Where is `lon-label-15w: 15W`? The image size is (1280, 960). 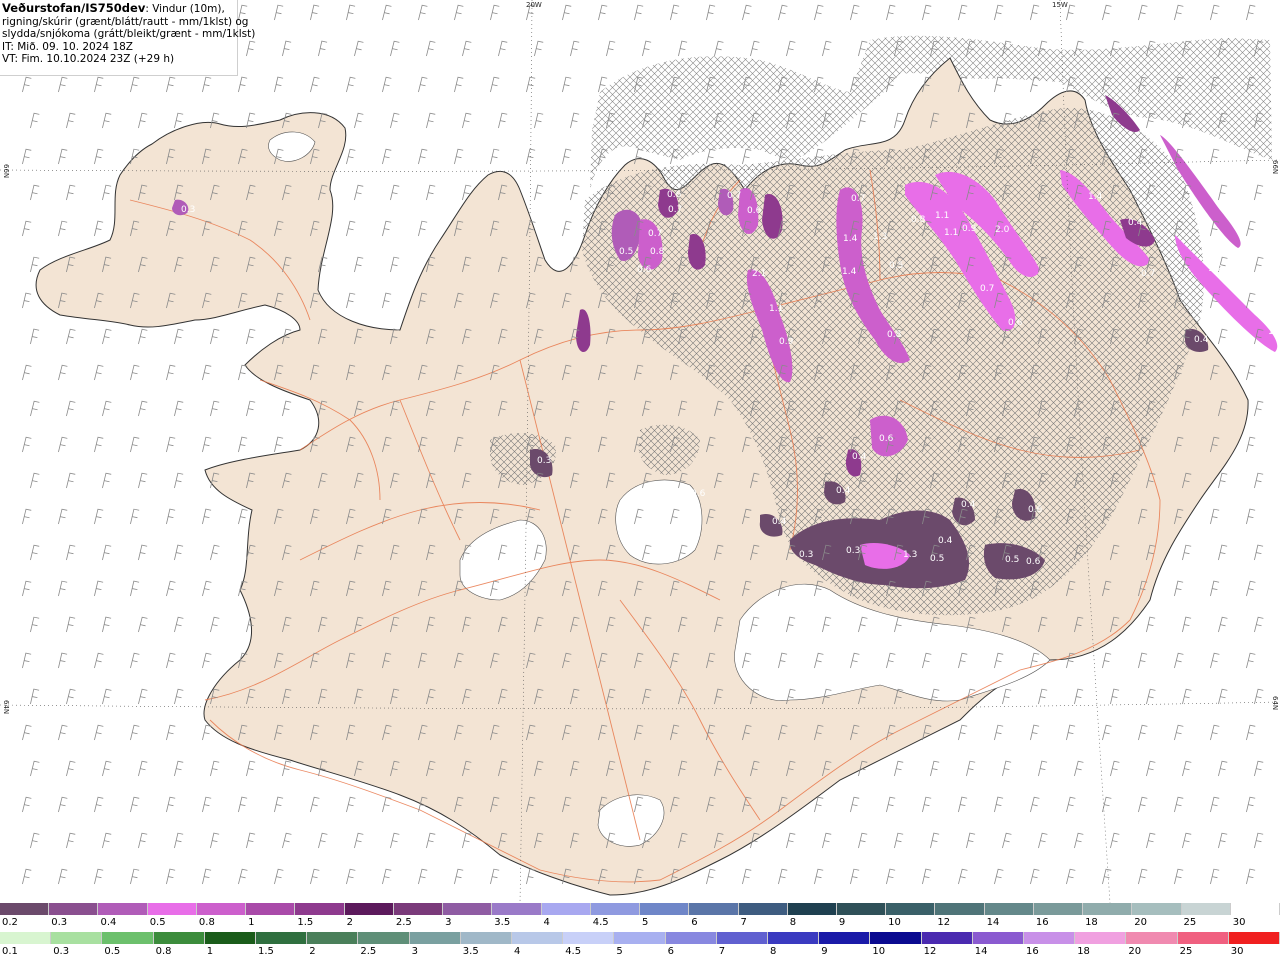 lon-label-15w: 15W is located at coordinates (1060, 5).